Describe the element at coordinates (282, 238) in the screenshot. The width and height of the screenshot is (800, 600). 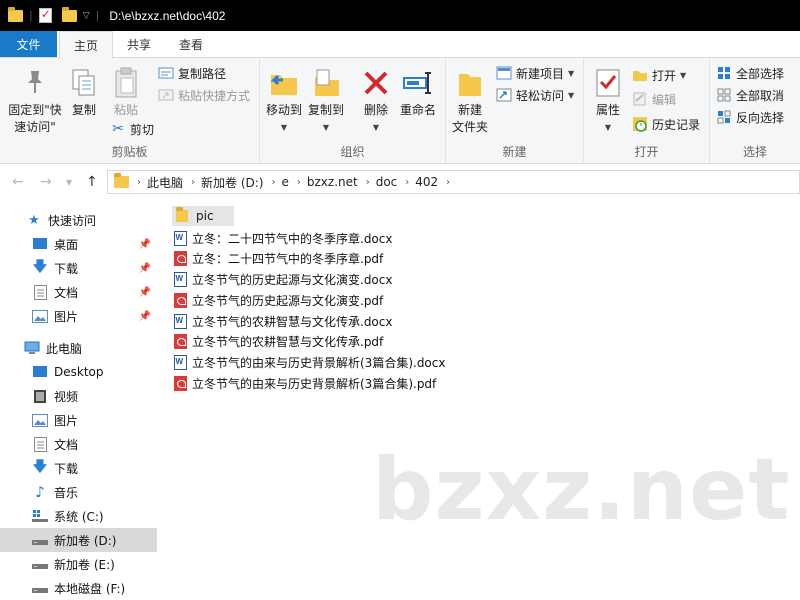
I see `list-item: 立冬：二十四节气中的冬季序章.docx` at that location.